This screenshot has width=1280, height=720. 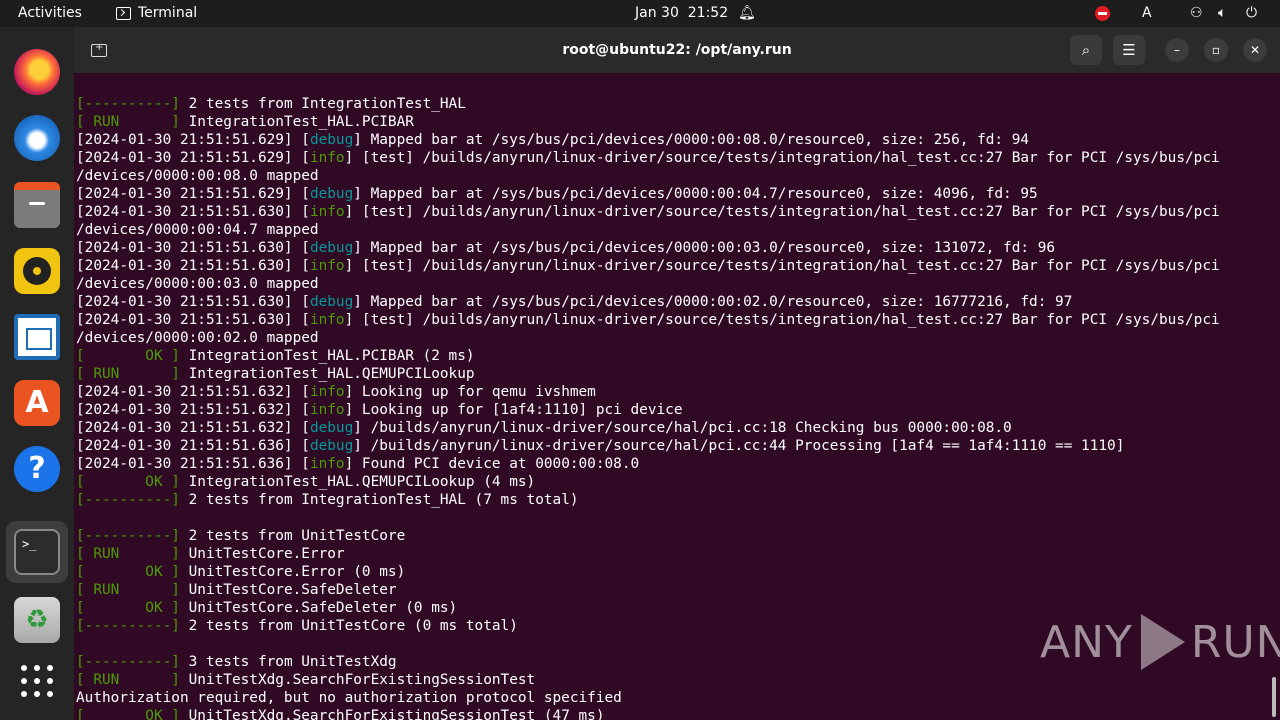 I want to click on firefox-icon, so click(x=37, y=72).